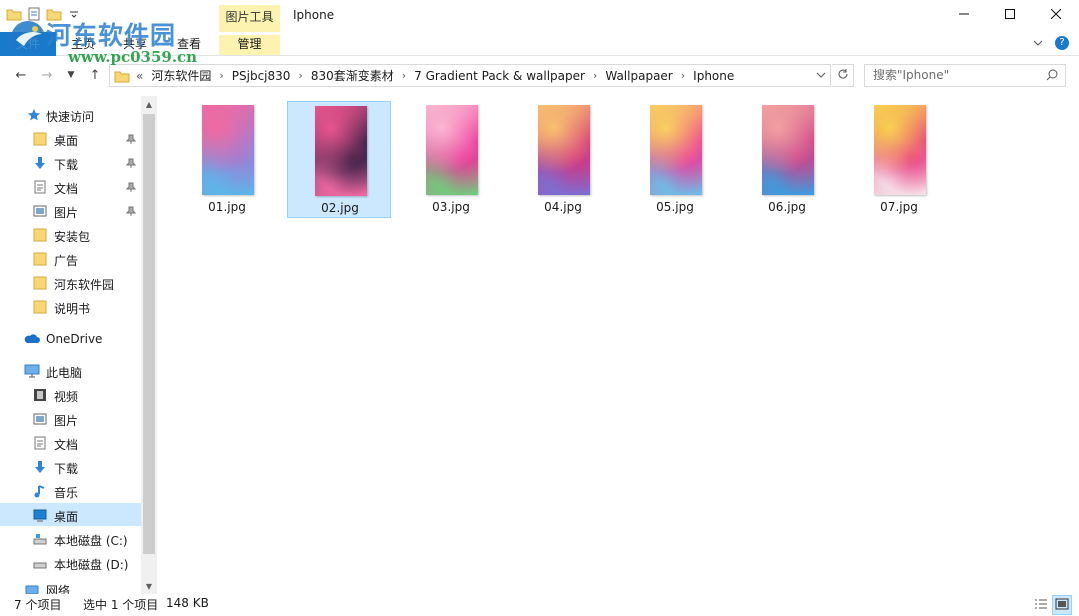  Describe the element at coordinates (70, 467) in the screenshot. I see `nav-item-pc-downloads: 下载` at that location.